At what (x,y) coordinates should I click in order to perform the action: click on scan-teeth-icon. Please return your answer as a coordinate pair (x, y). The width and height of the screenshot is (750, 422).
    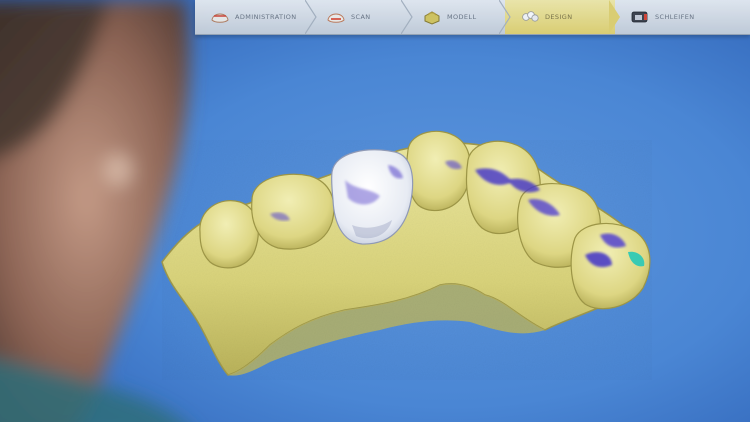
    Looking at the image, I should click on (336, 17).